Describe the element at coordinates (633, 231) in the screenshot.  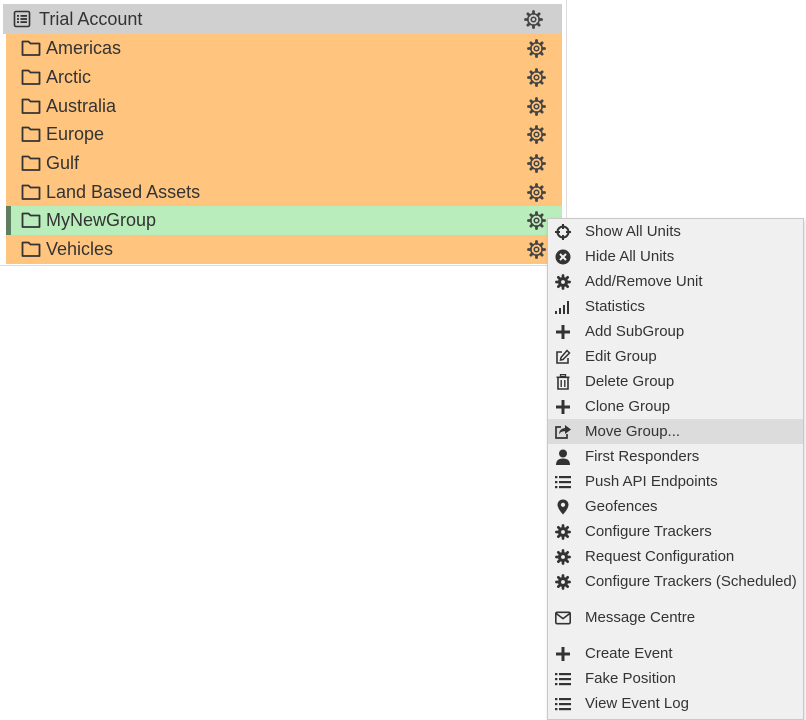
I see `menu-item-label: Show All Units` at that location.